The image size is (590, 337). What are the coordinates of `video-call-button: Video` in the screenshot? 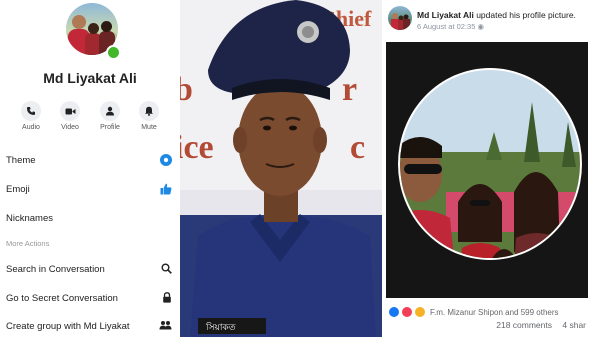 It's located at (70, 116).